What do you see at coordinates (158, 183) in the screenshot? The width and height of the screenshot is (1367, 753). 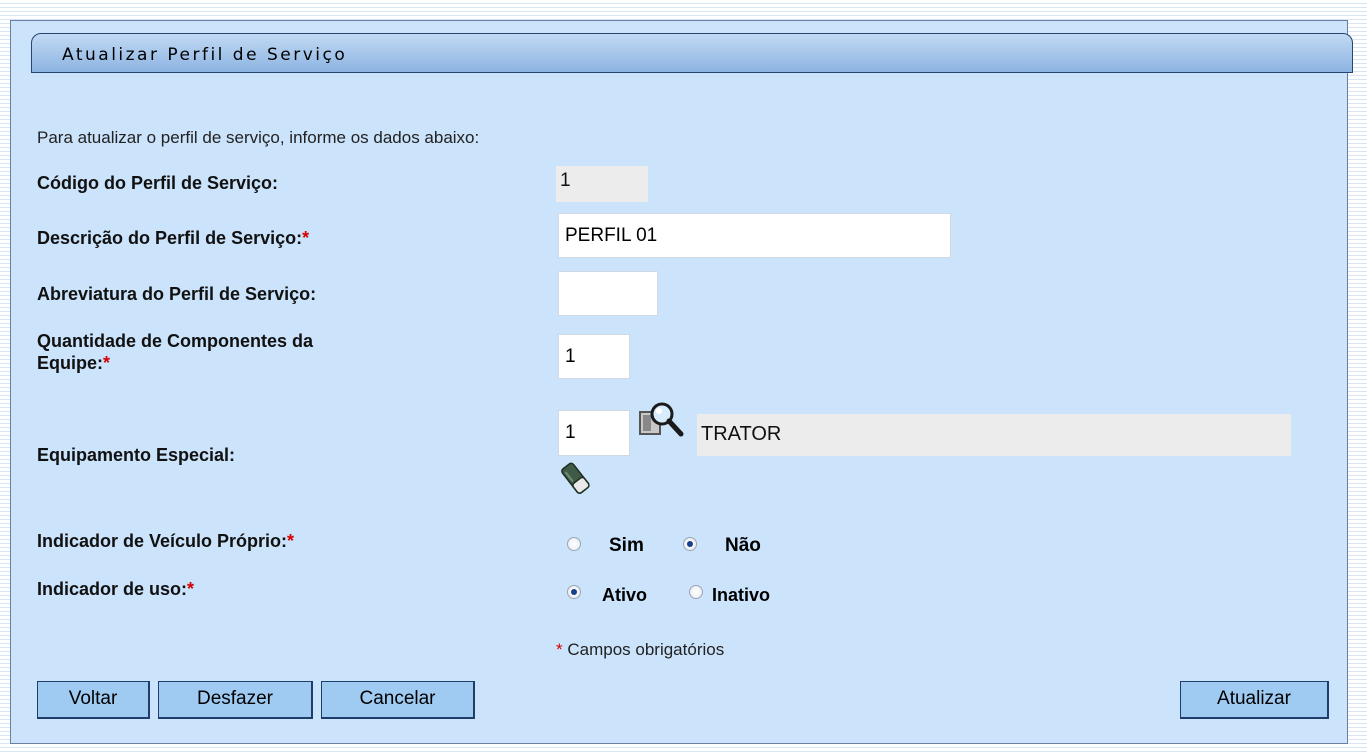 I see `codigo-label: Código do Perfil de Serviço:` at bounding box center [158, 183].